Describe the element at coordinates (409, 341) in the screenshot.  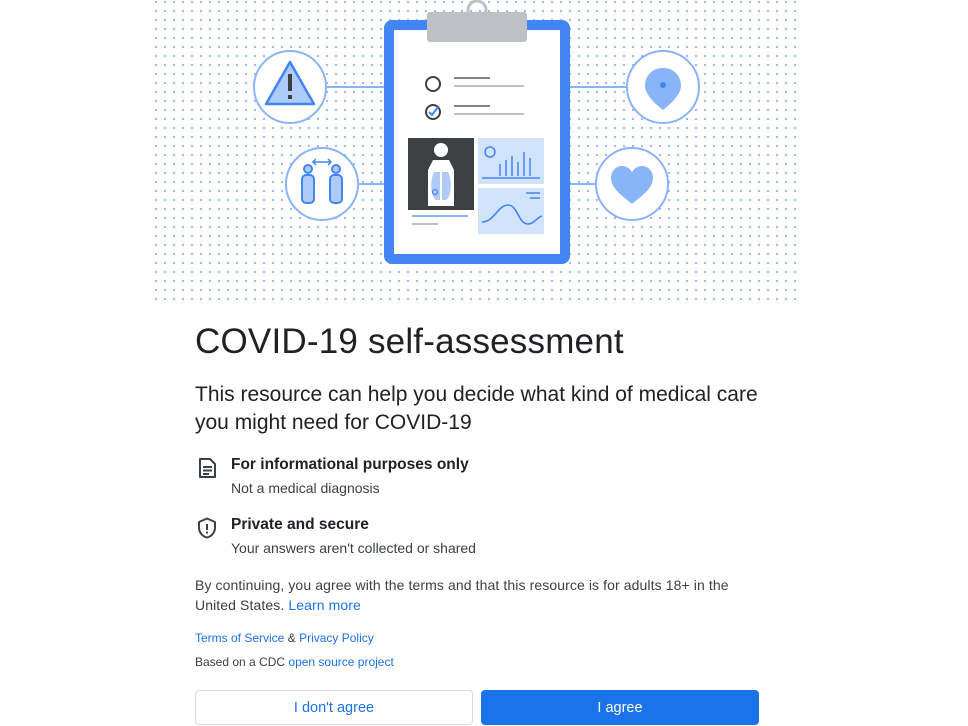
I see `page-title: COVID-19 self-assessment` at that location.